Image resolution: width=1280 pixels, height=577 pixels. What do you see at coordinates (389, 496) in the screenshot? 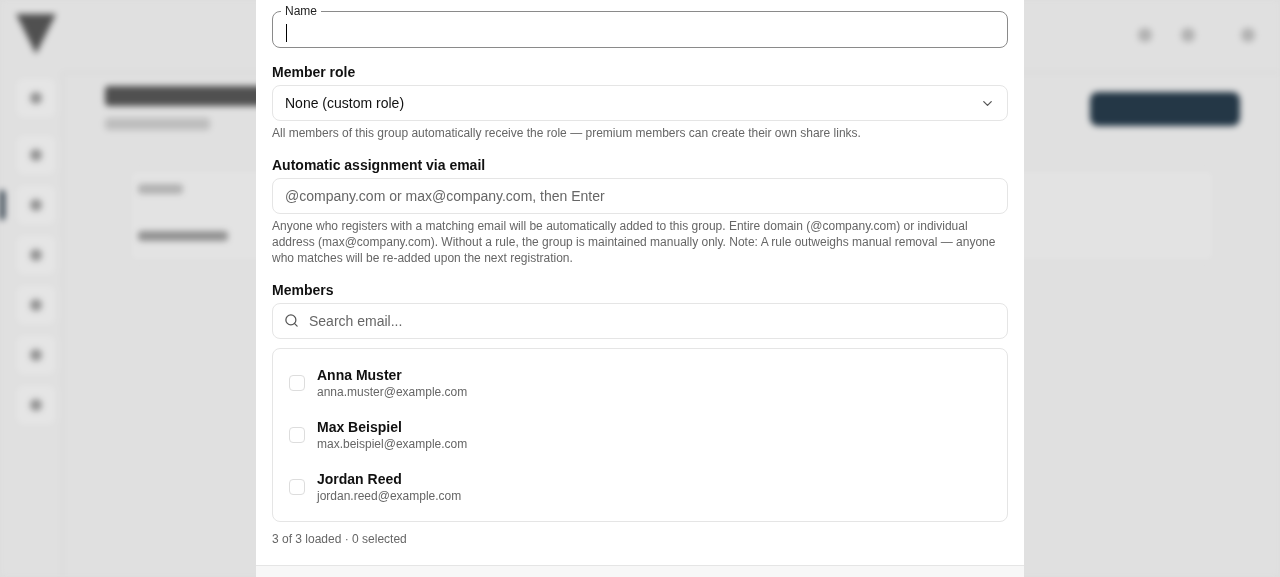
I see `member-email: jordan.reed@example.com` at bounding box center [389, 496].